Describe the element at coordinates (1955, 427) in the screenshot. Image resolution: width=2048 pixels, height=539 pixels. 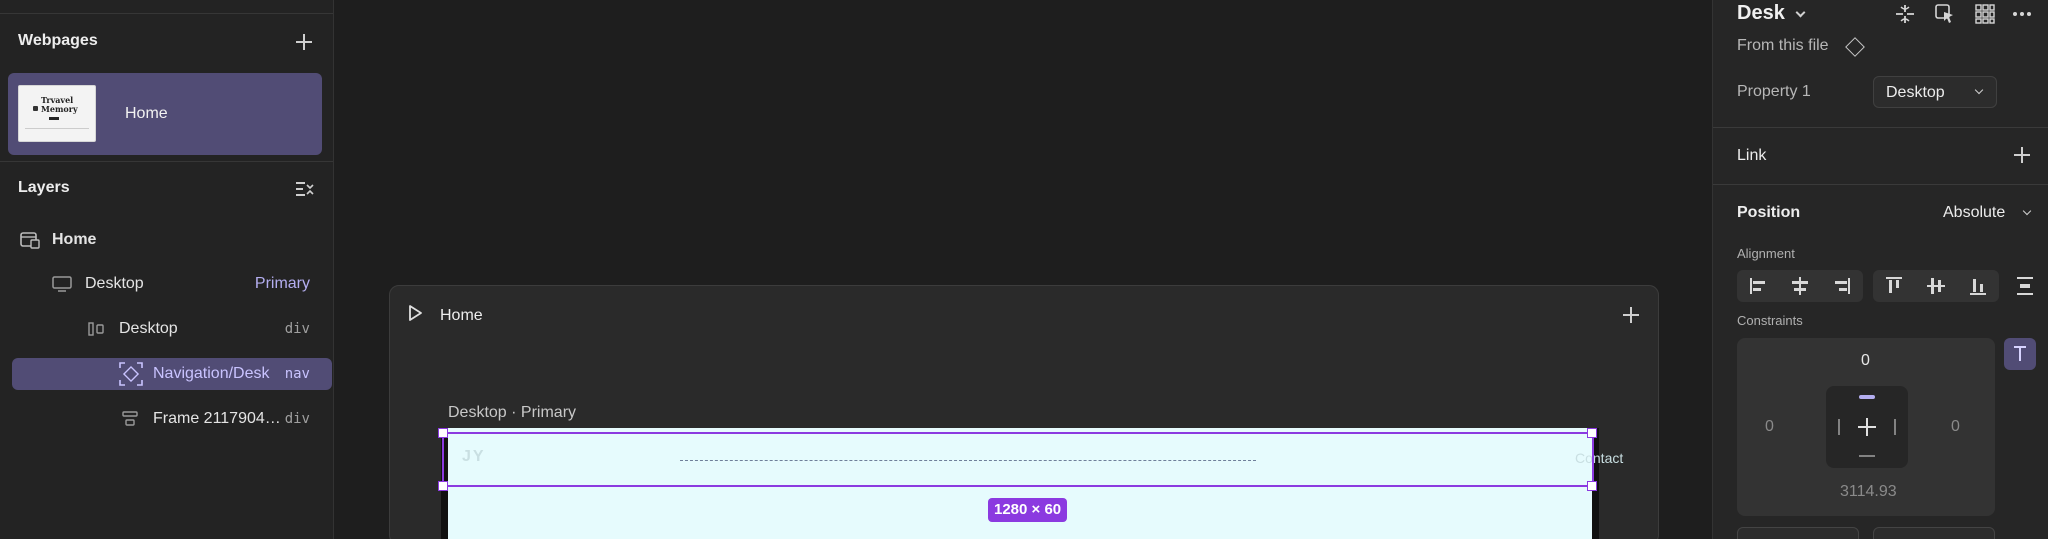
I see `constraint-right-value: 0` at that location.